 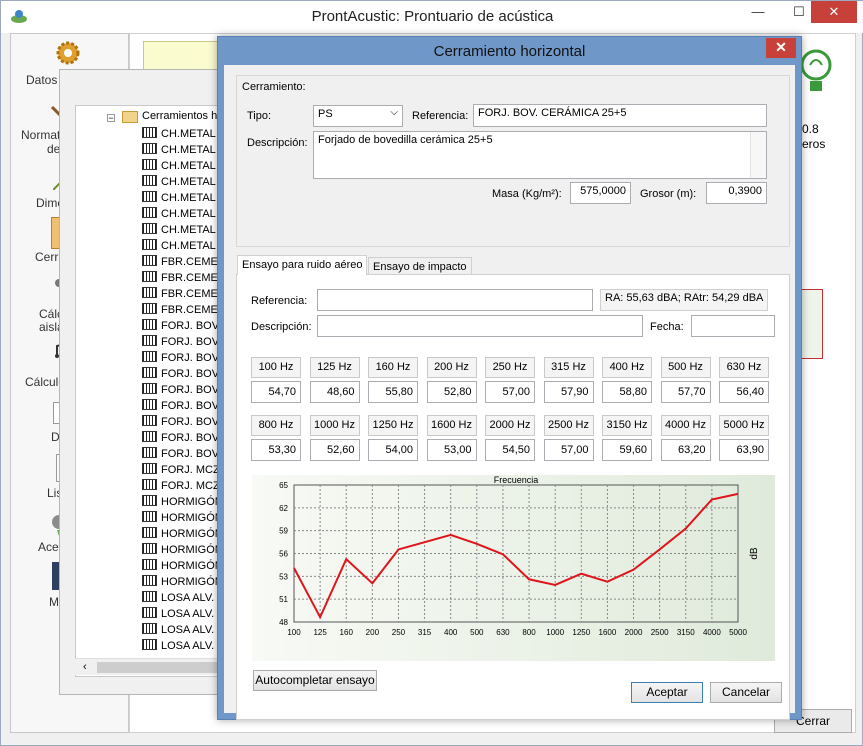 I want to click on frequency-value-input: 63,20, so click(x=685, y=450).